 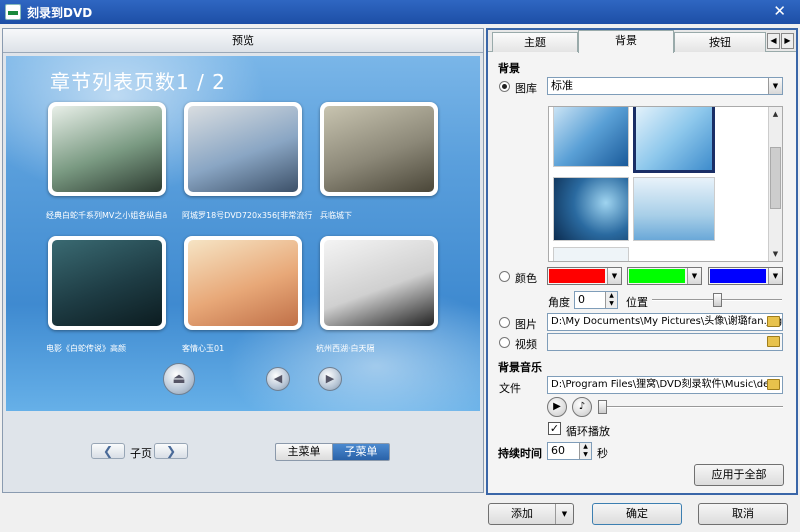 What do you see at coordinates (526, 88) in the screenshot?
I see `gallery-label: 图库` at bounding box center [526, 88].